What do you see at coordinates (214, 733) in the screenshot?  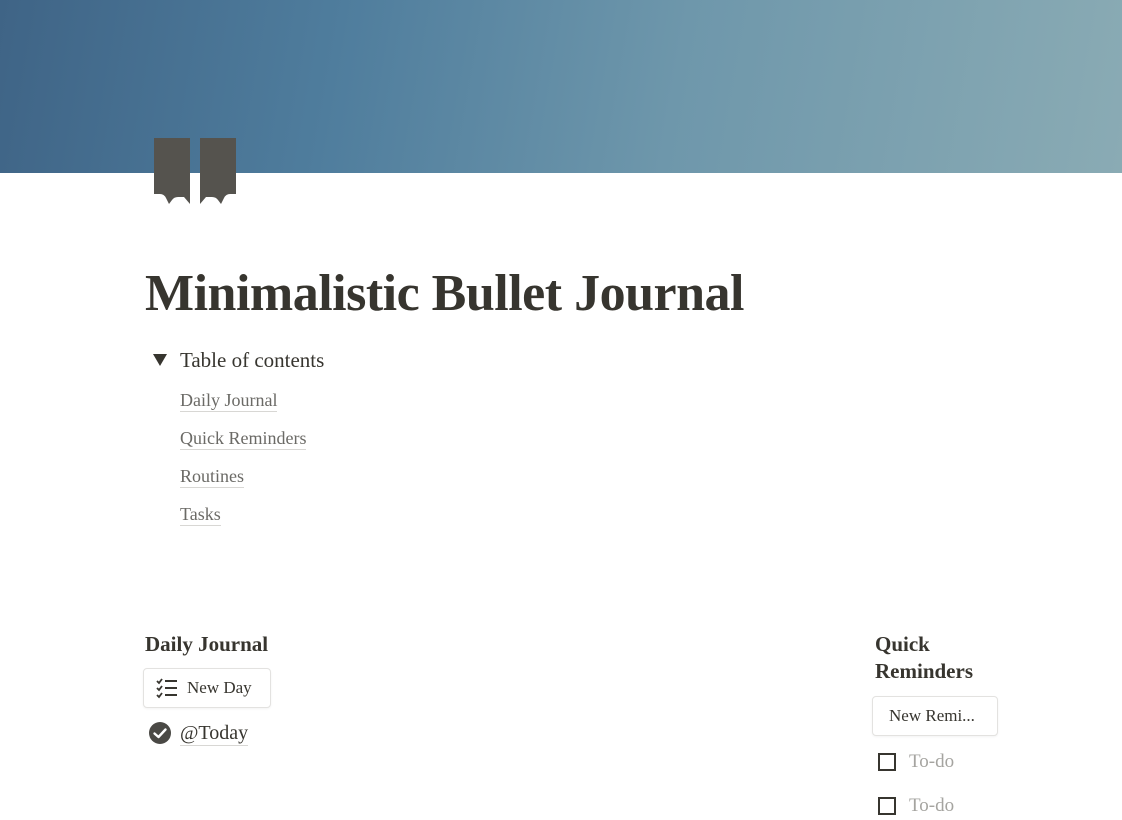 I see `today-link: @Today` at bounding box center [214, 733].